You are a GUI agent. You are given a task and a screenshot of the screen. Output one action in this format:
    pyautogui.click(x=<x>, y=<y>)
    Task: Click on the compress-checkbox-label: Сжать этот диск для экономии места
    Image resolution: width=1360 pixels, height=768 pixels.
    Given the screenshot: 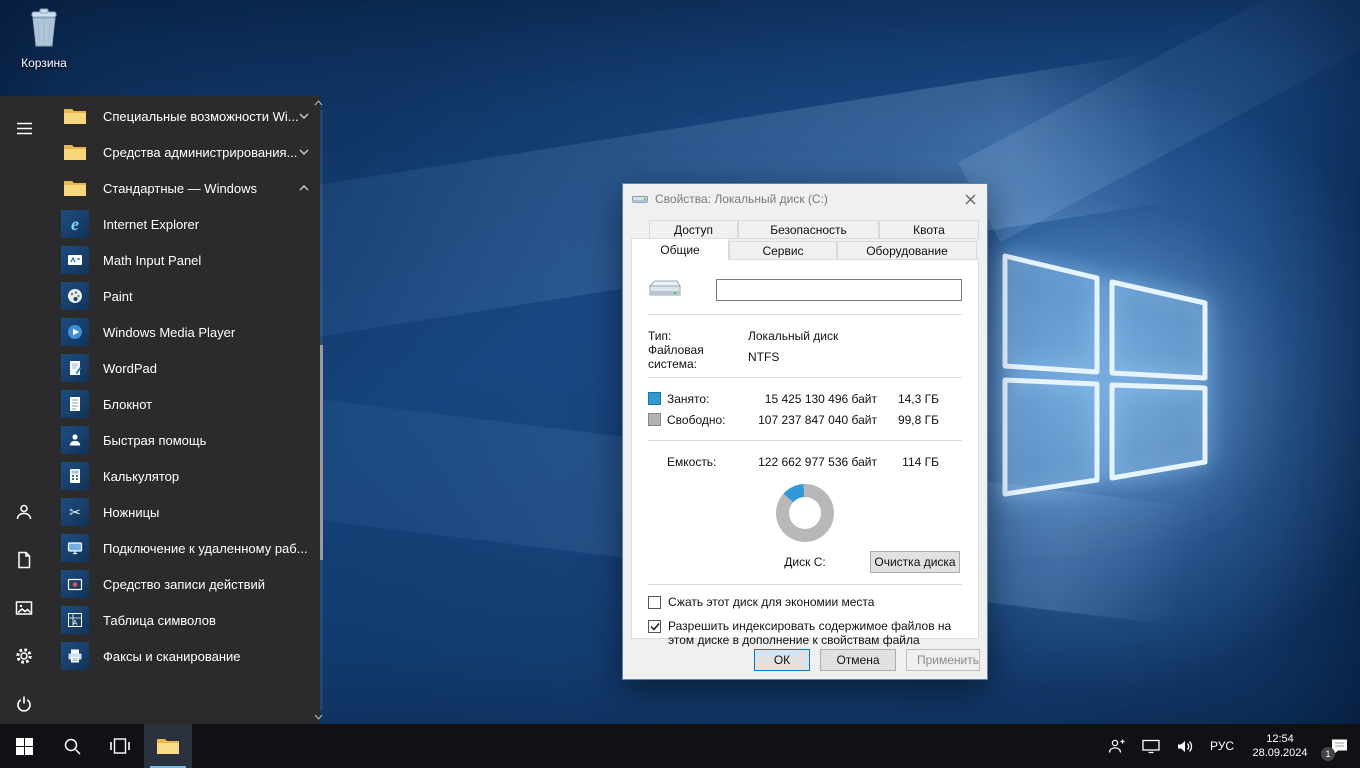 What is the action you would take?
    pyautogui.click(x=771, y=602)
    